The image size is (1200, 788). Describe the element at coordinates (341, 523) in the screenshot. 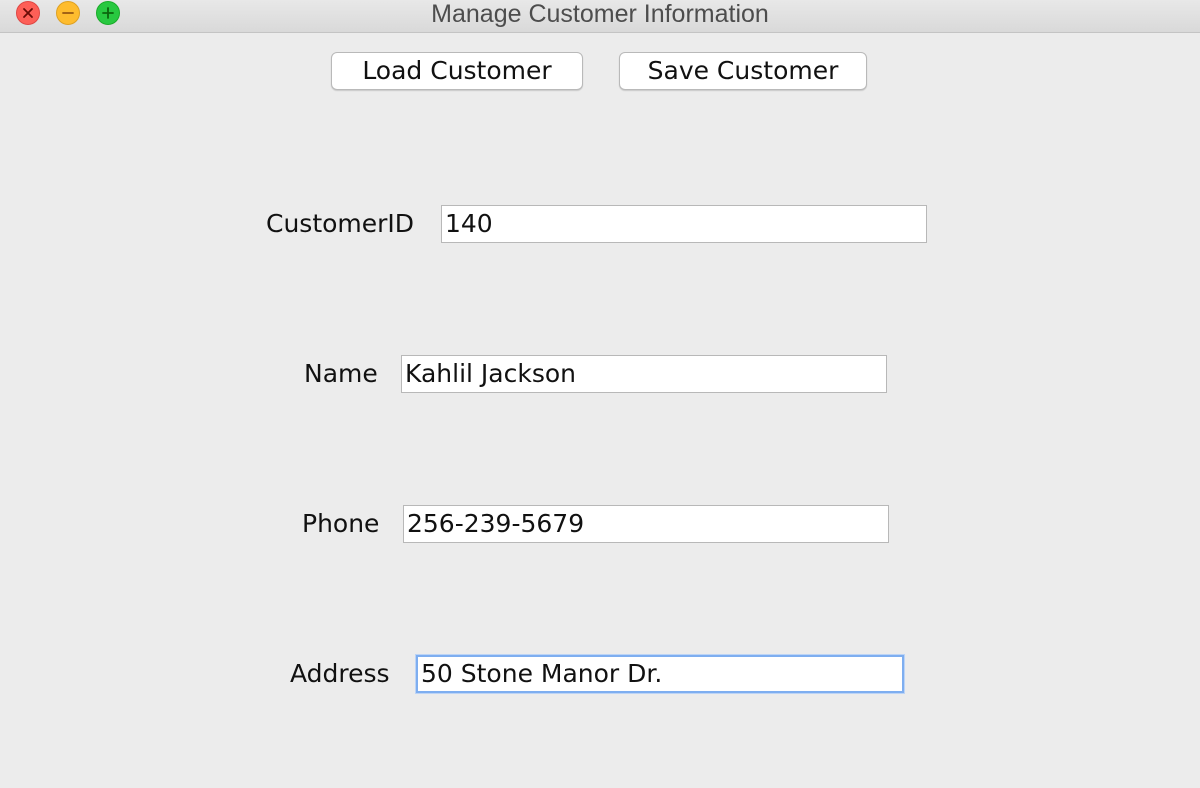

I see `phone-label: Phone` at that location.